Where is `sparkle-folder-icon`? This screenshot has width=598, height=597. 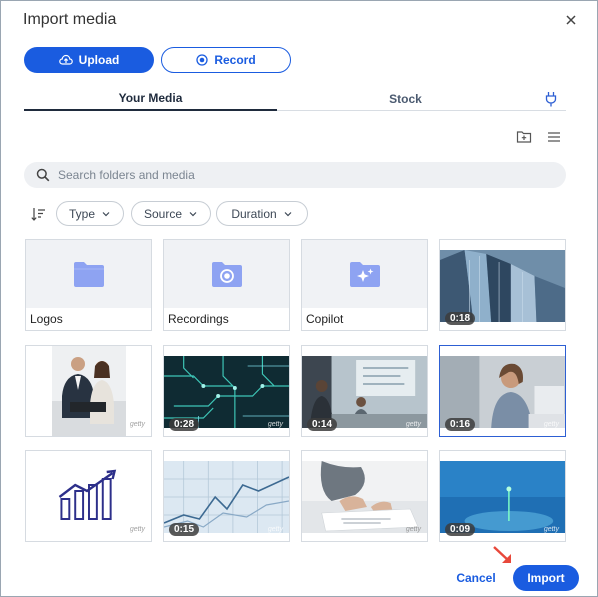
sparkle-folder-icon is located at coordinates (364, 274).